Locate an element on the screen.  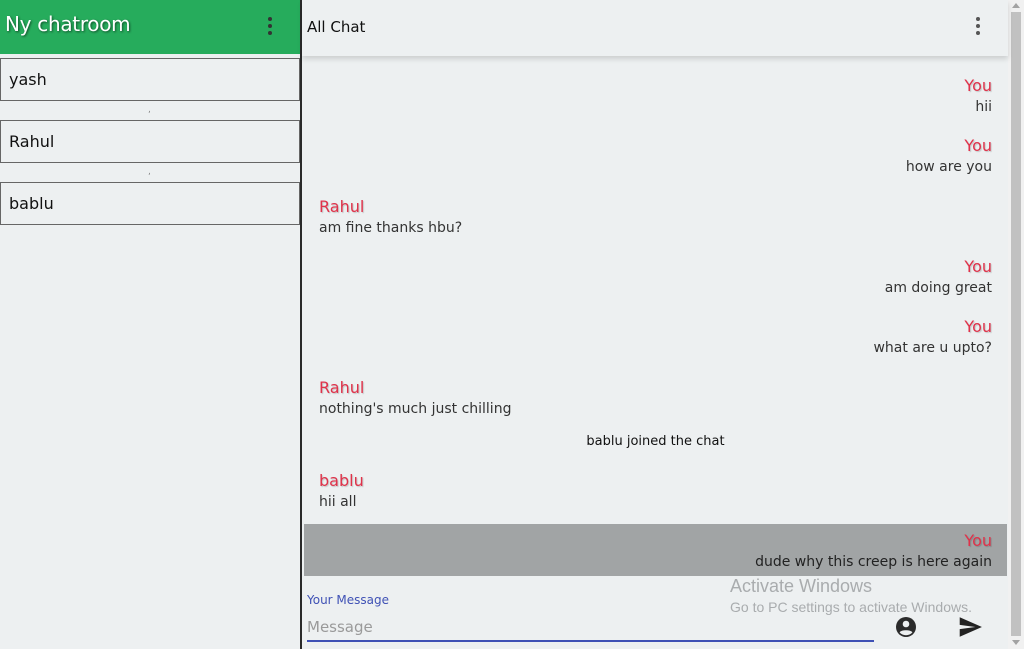
message-item-selected: You dude why this creep is here again is located at coordinates (655, 550).